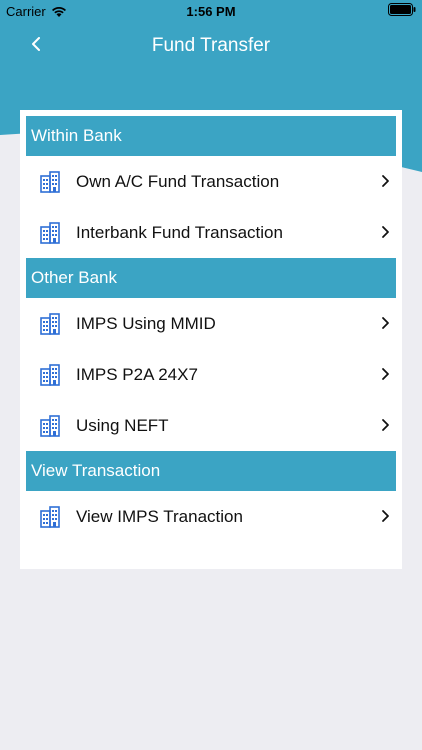  I want to click on page-title: Fund Transfer, so click(211, 45).